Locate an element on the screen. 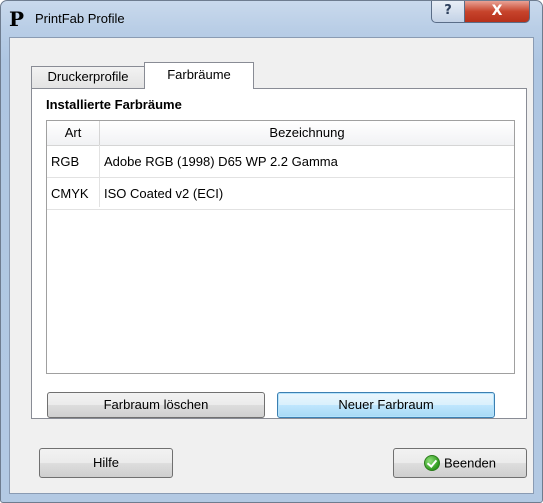 This screenshot has width=543, height=503. cell-art: CMYK is located at coordinates (70, 193).